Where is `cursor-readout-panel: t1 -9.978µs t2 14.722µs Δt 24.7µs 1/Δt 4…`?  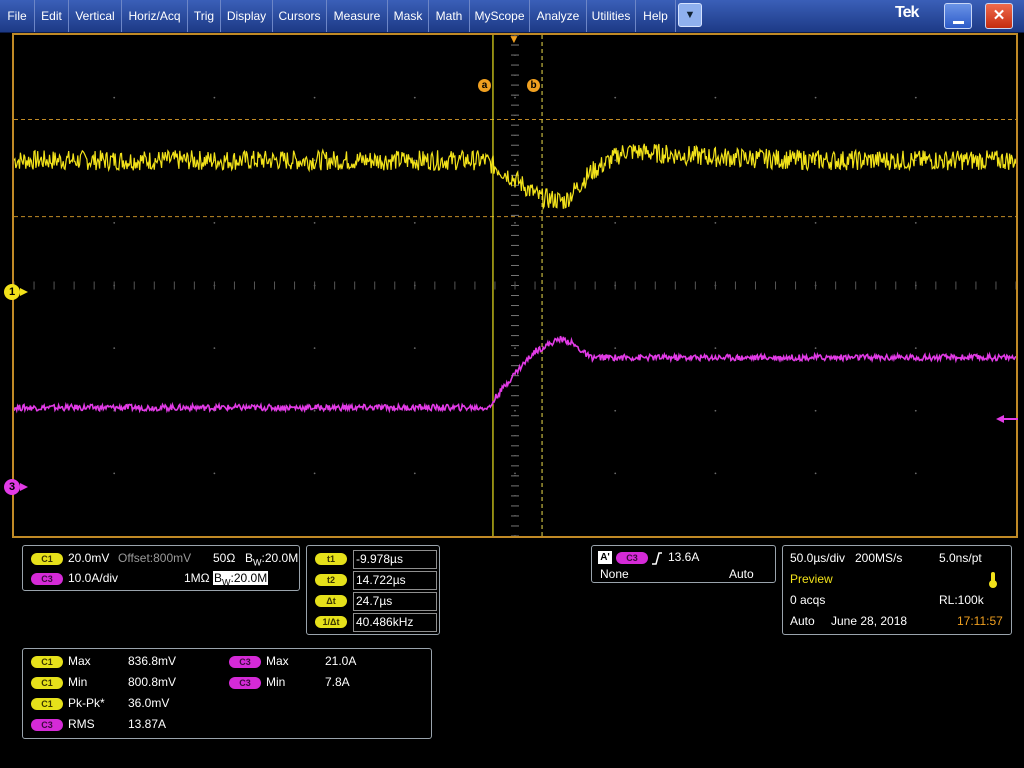 cursor-readout-panel: t1 -9.978µs t2 14.722µs Δt 24.7µs 1/Δt 4… is located at coordinates (373, 590).